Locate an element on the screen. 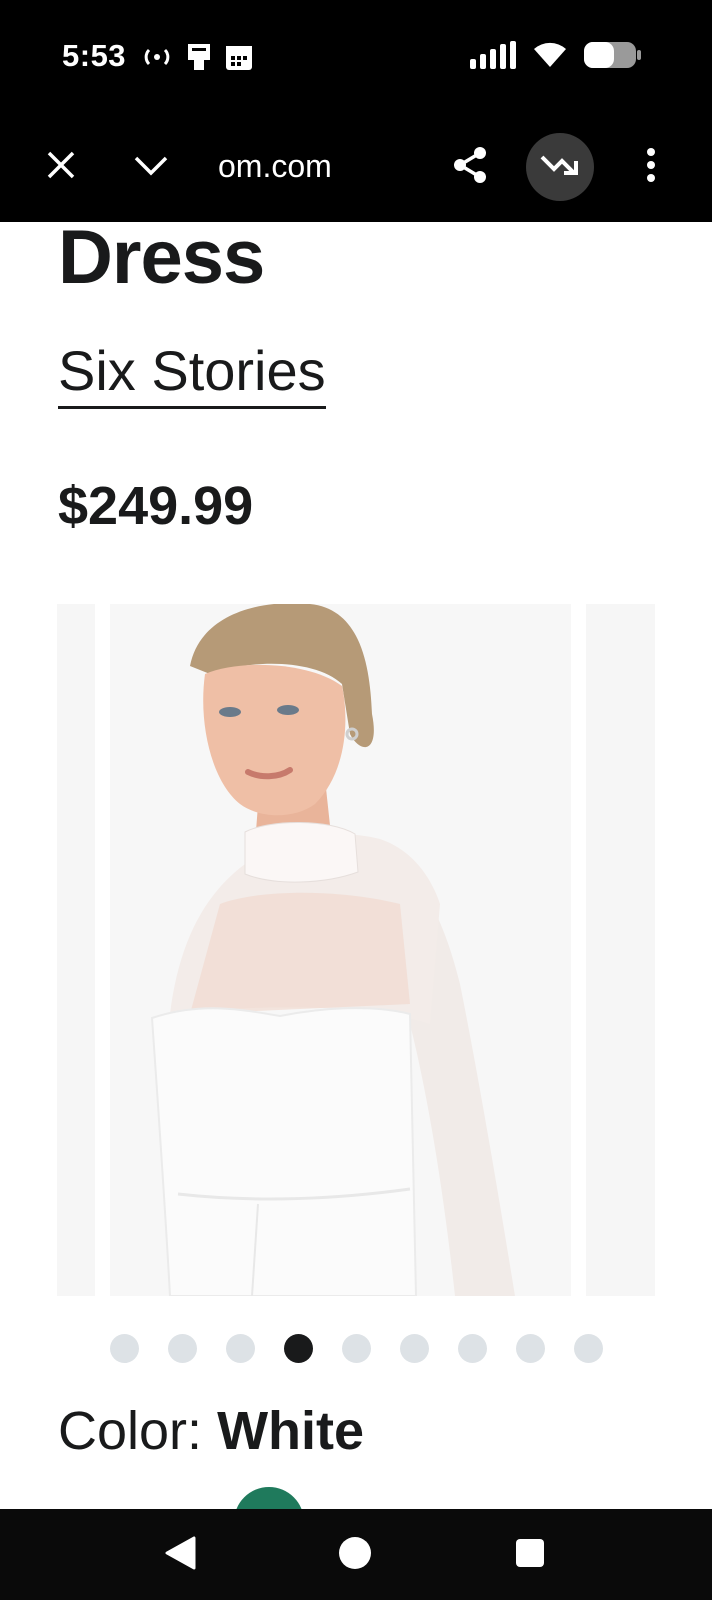 The image size is (712, 1600). battery-icon is located at coordinates (613, 57).